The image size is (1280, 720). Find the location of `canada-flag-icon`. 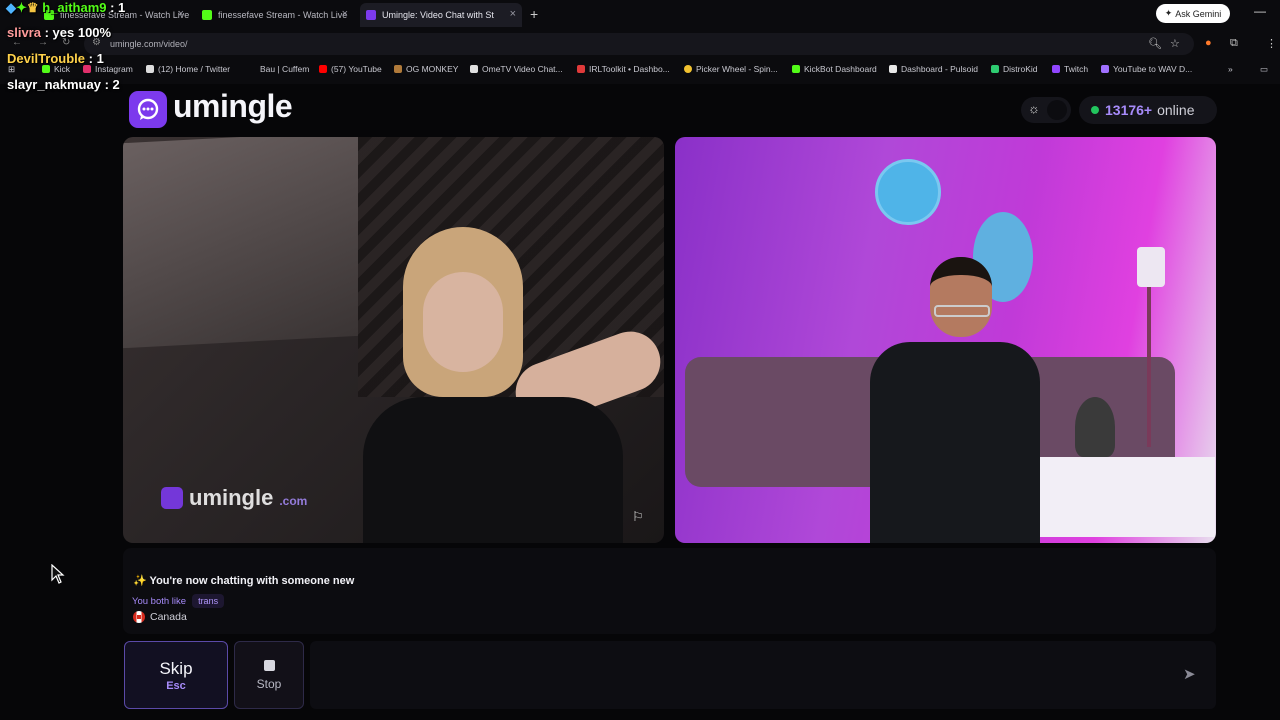

canada-flag-icon is located at coordinates (139, 617).